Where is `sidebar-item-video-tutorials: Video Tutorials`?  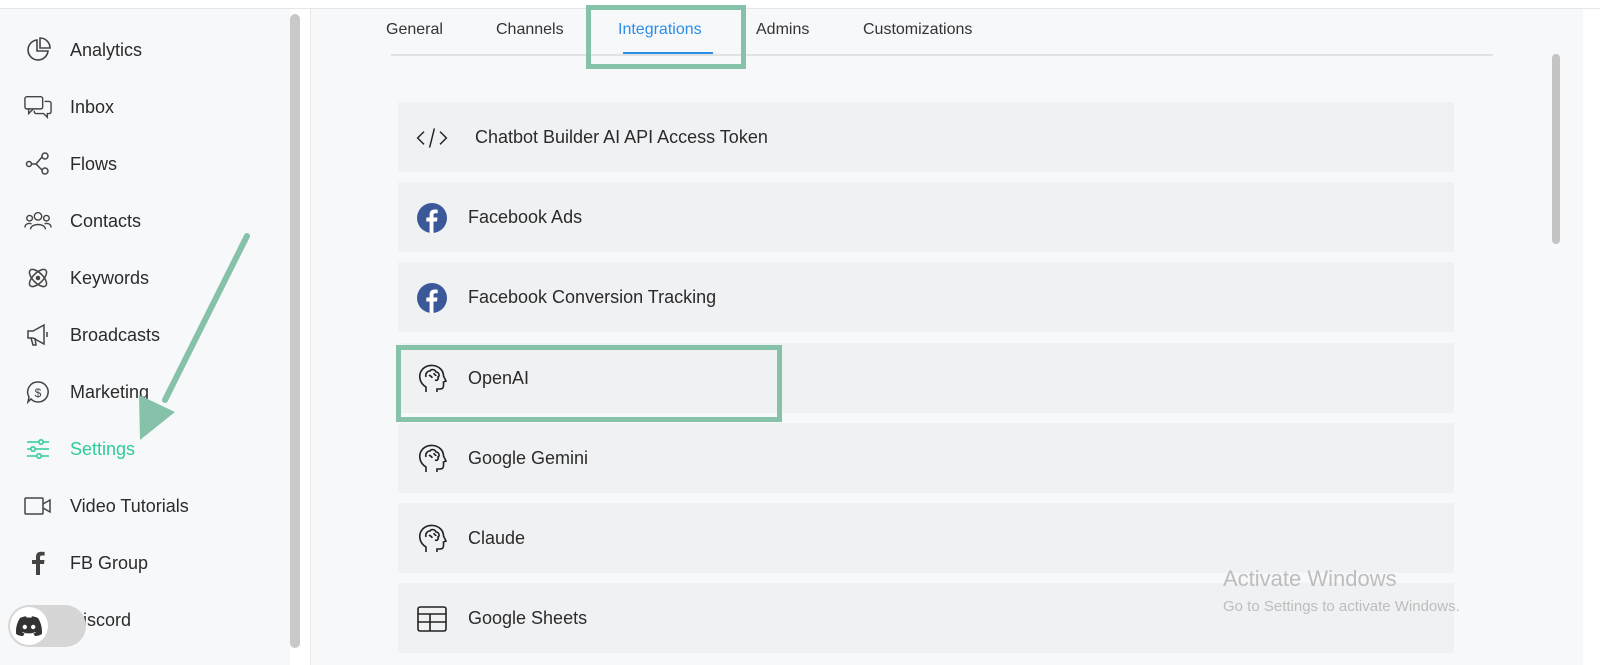 sidebar-item-video-tutorials: Video Tutorials is located at coordinates (145, 506).